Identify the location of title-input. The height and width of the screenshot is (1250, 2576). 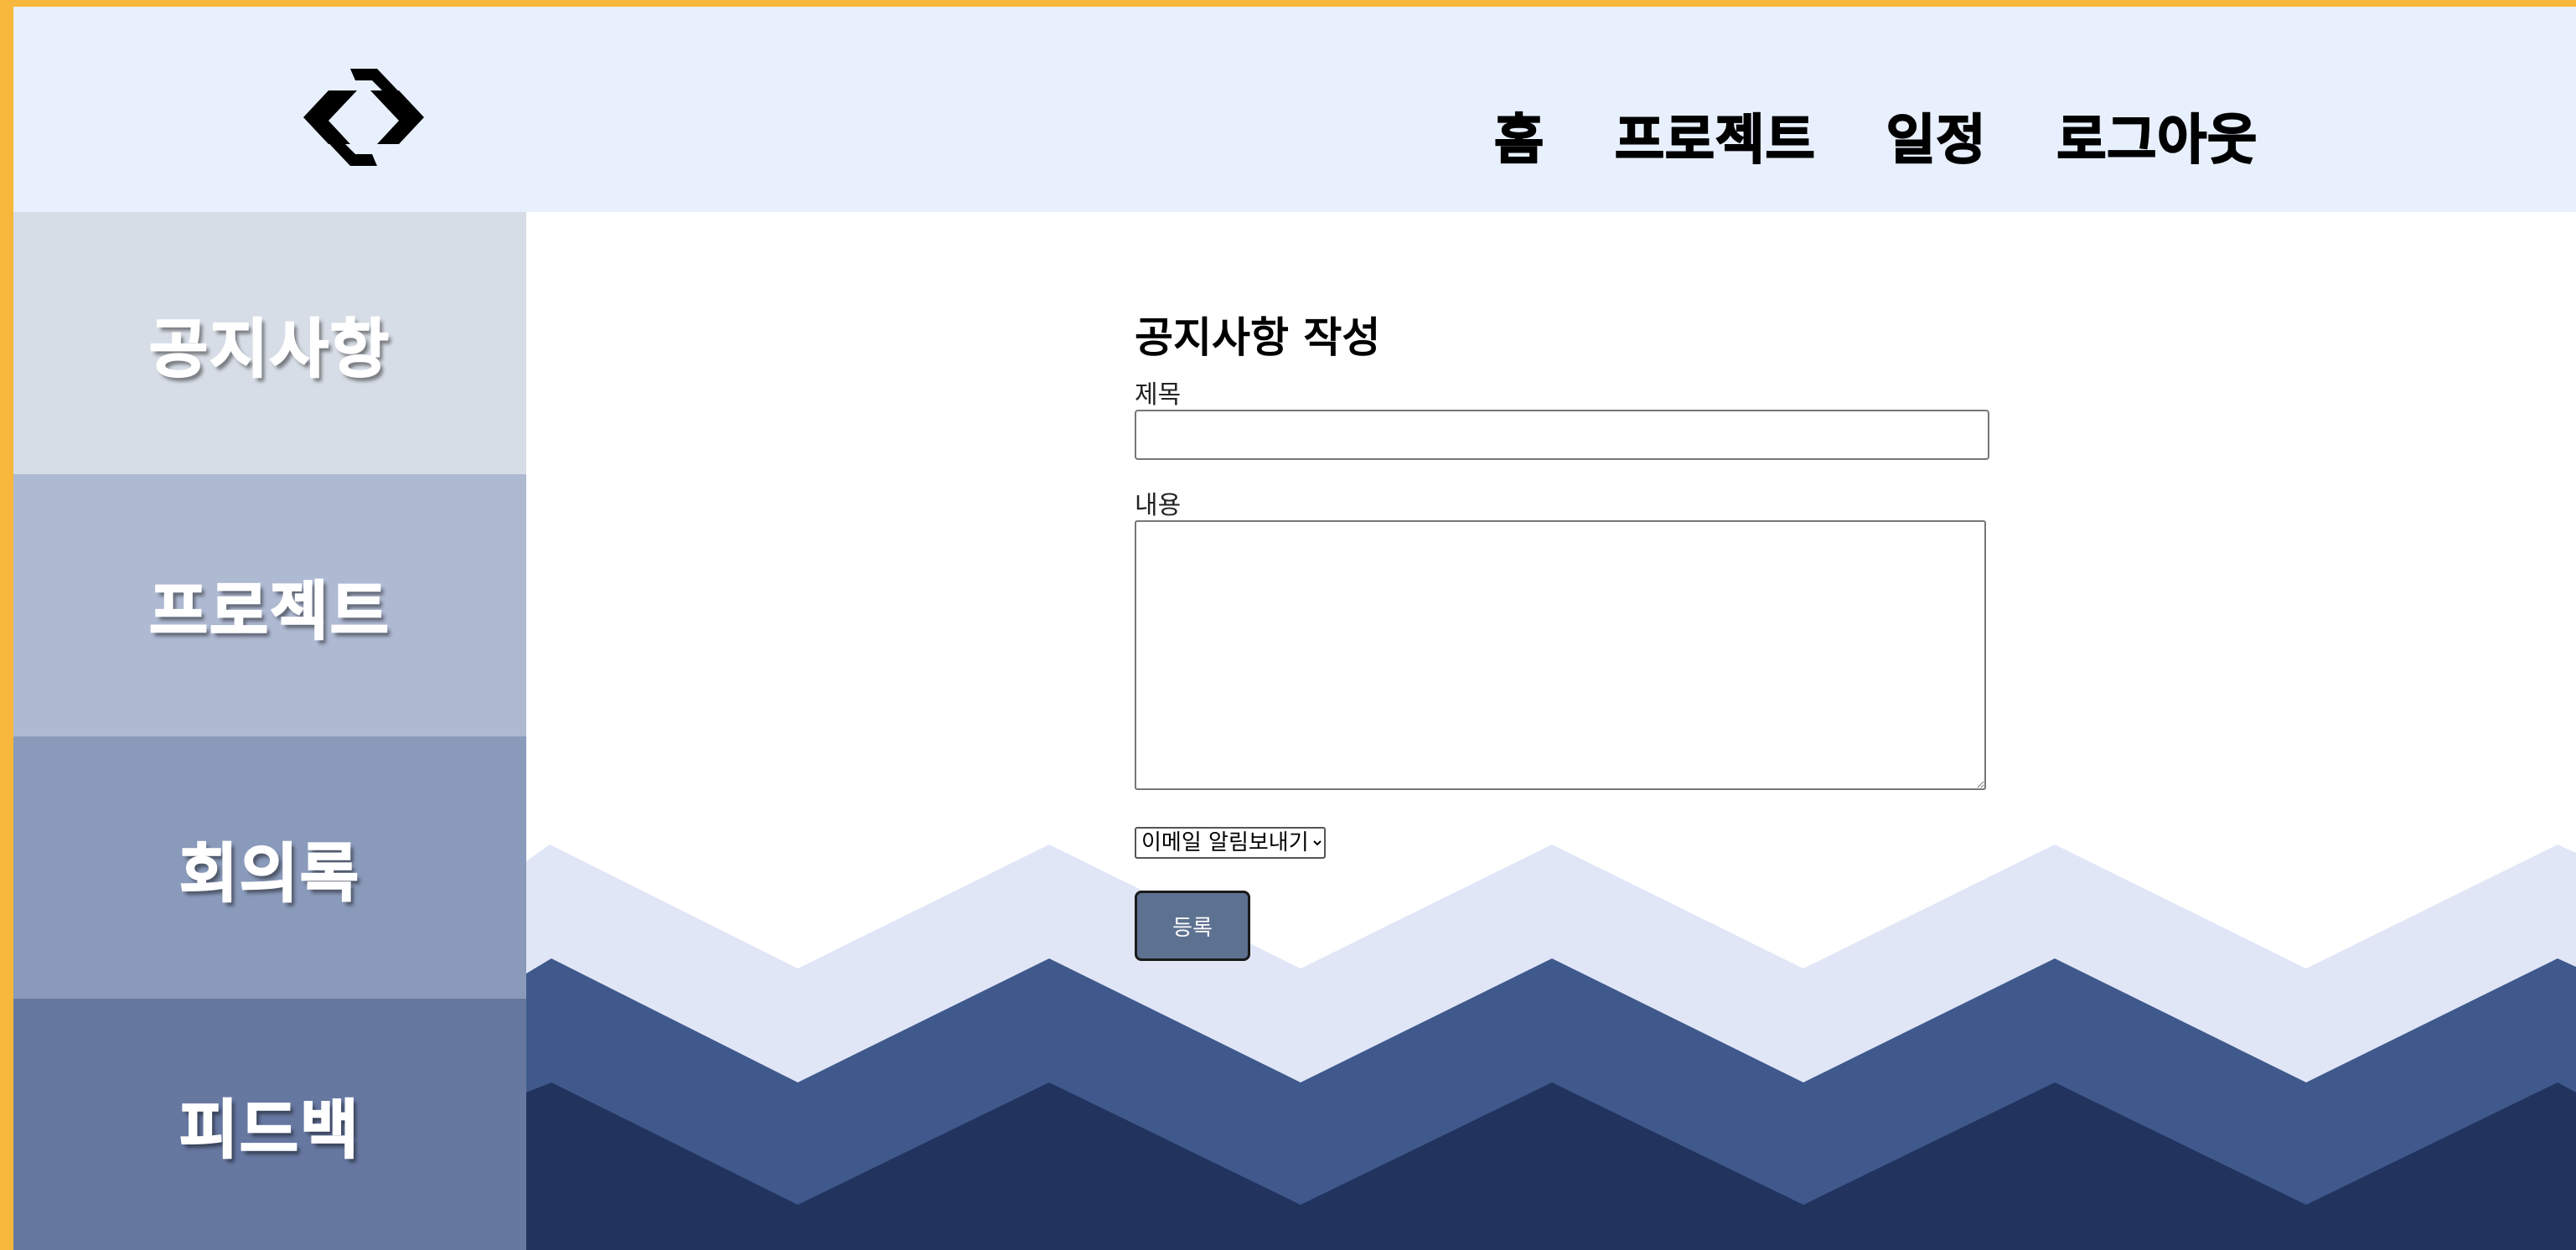
(1562, 435).